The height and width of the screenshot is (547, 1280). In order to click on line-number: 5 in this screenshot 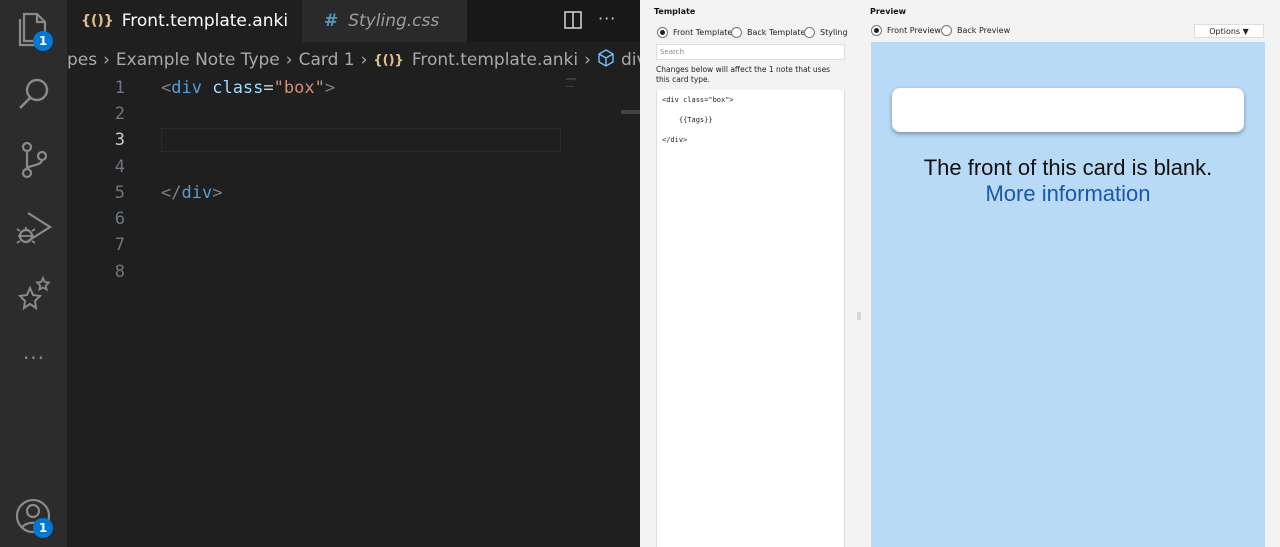, I will do `click(119, 193)`.